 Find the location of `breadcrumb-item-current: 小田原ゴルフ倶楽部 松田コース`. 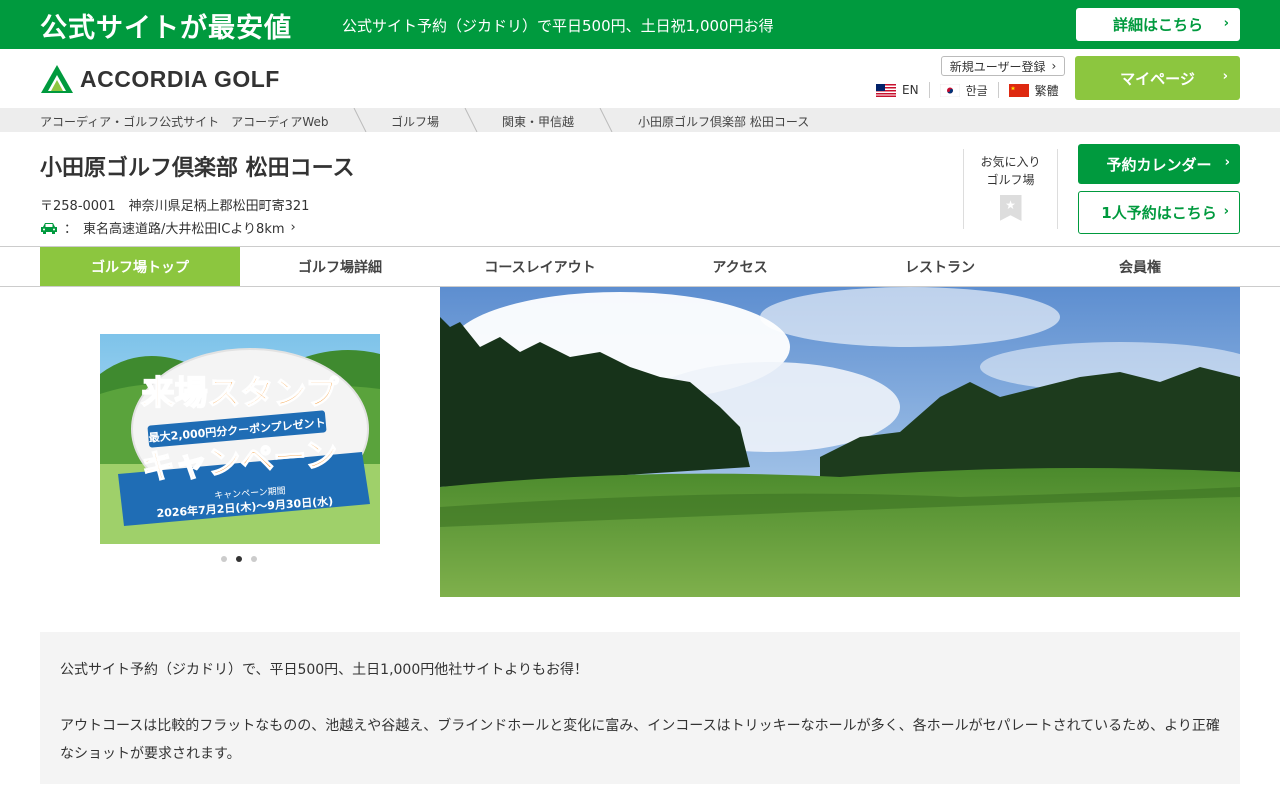

breadcrumb-item-current: 小田原ゴルフ倶楽部 松田コース is located at coordinates (724, 122).